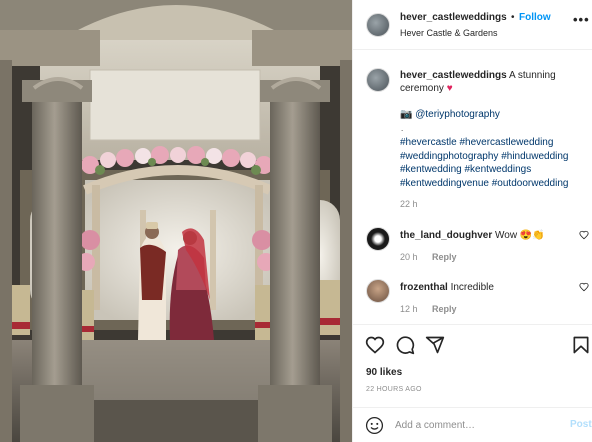 The image size is (592, 442). Describe the element at coordinates (453, 75) in the screenshot. I see `caption-username: hever_castleweddings` at that location.